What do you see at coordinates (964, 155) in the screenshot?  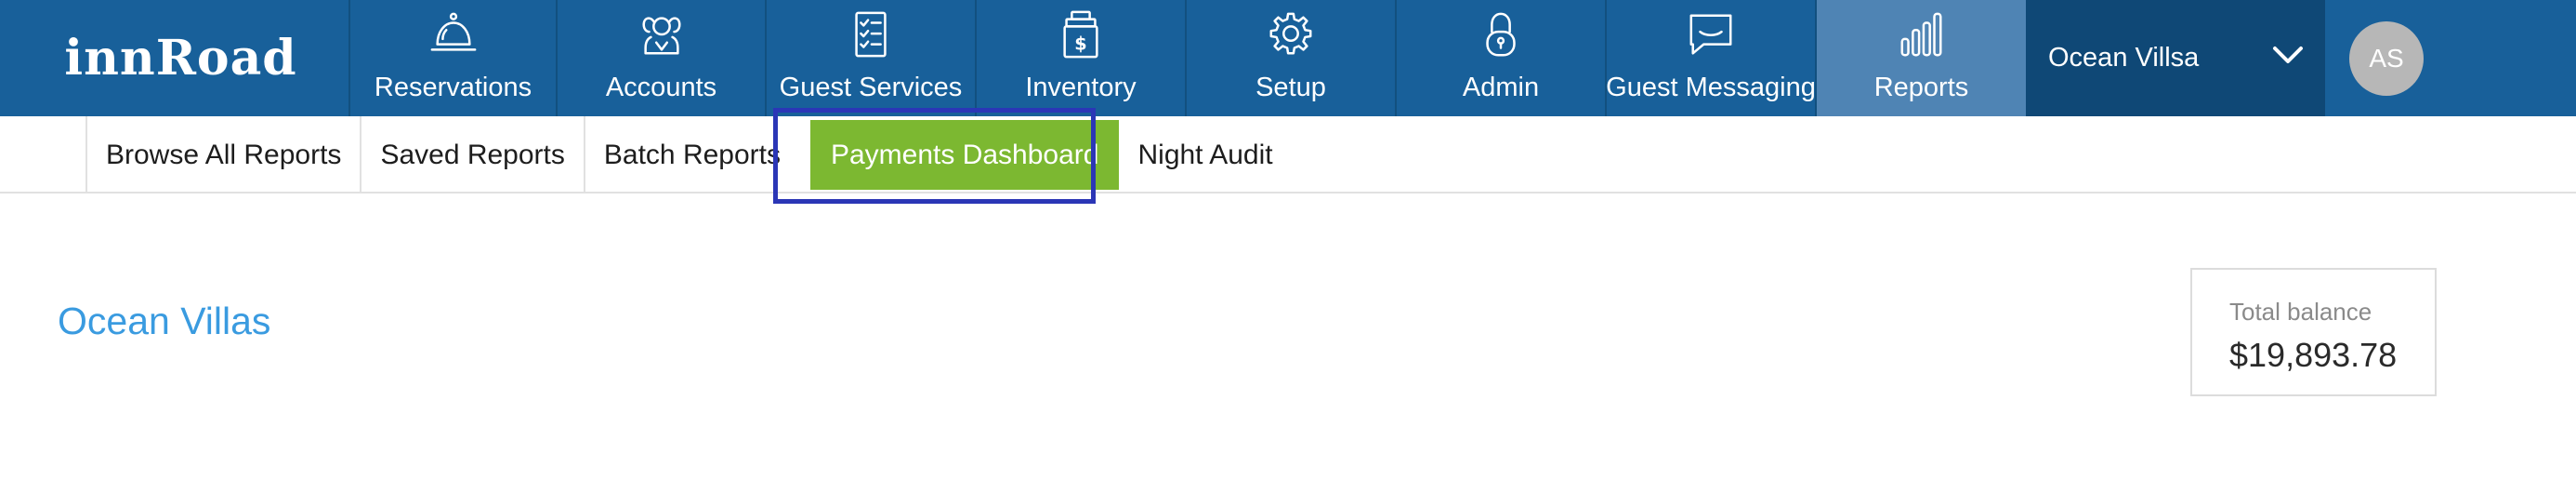 I see `tab-payments-dashboard: Payments Dashboard` at bounding box center [964, 155].